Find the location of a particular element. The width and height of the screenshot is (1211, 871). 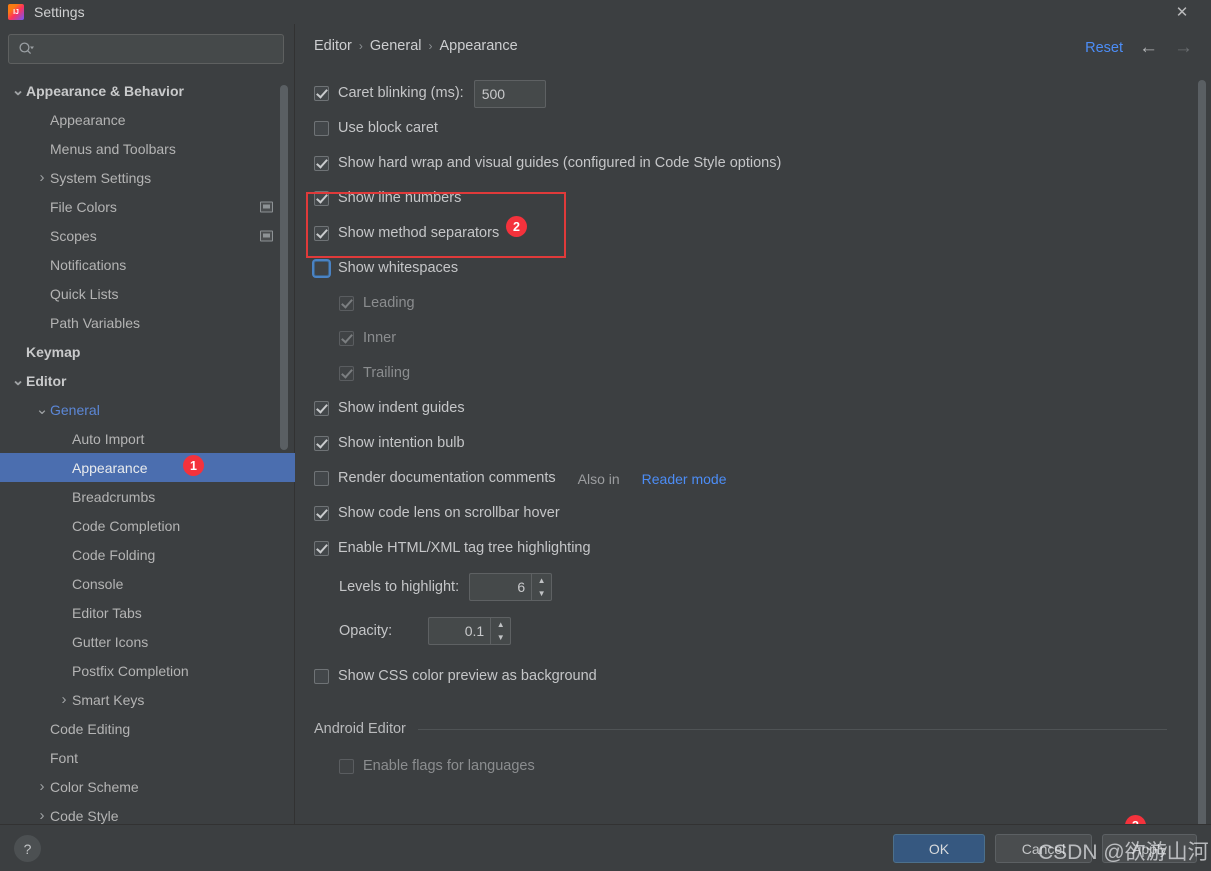

sidebar-item-gutter-icons: Gutter Icons is located at coordinates (147, 641).